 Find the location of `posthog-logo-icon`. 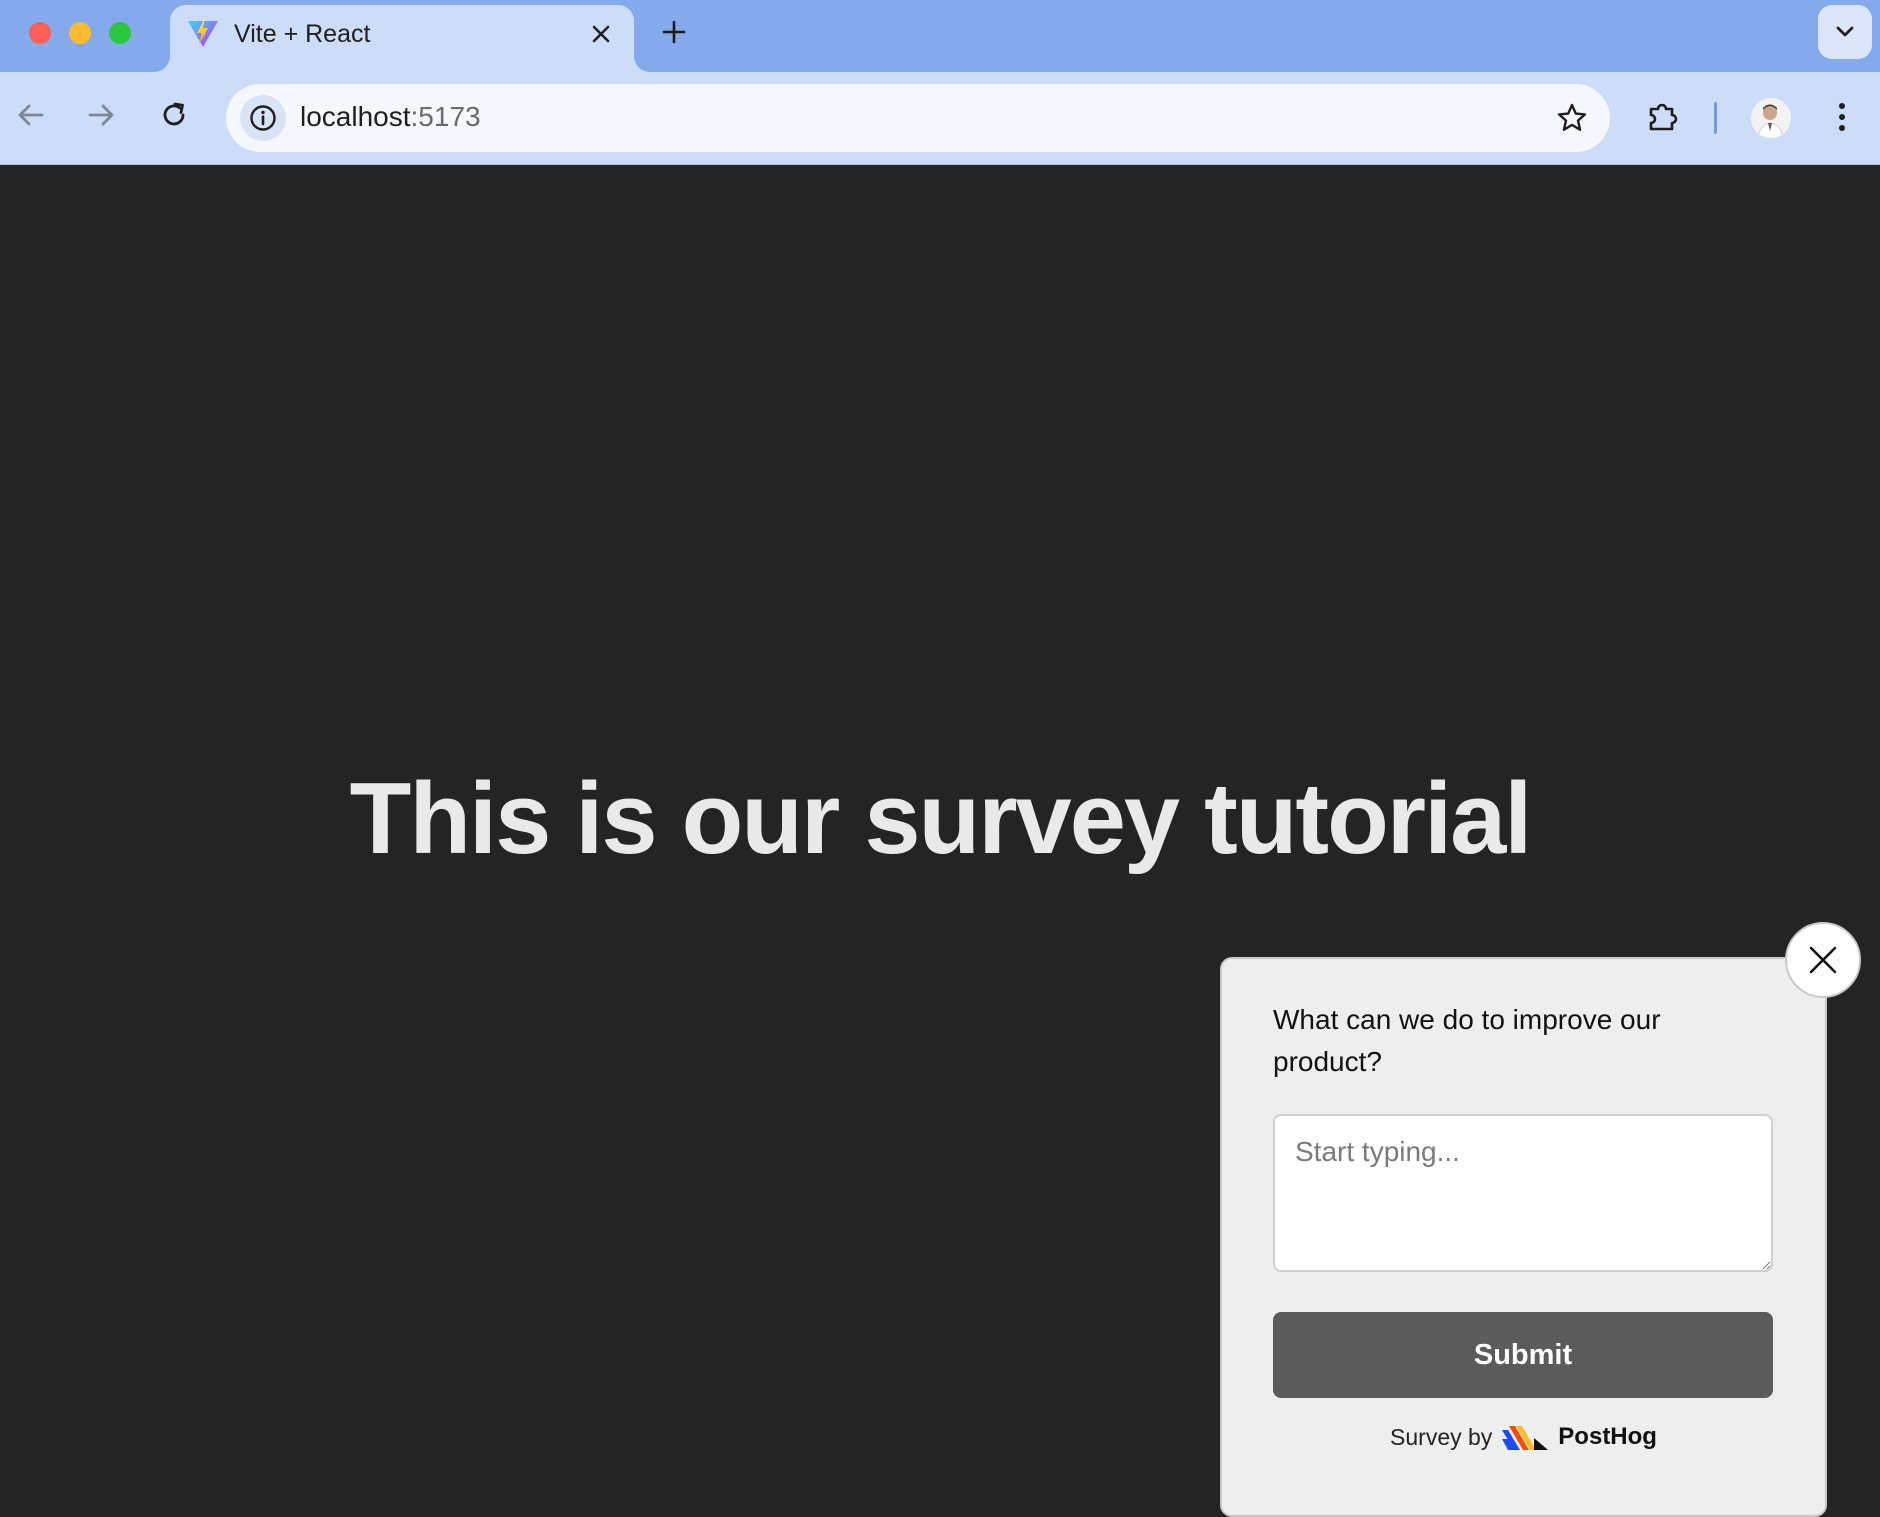

posthog-logo-icon is located at coordinates (1525, 1438).